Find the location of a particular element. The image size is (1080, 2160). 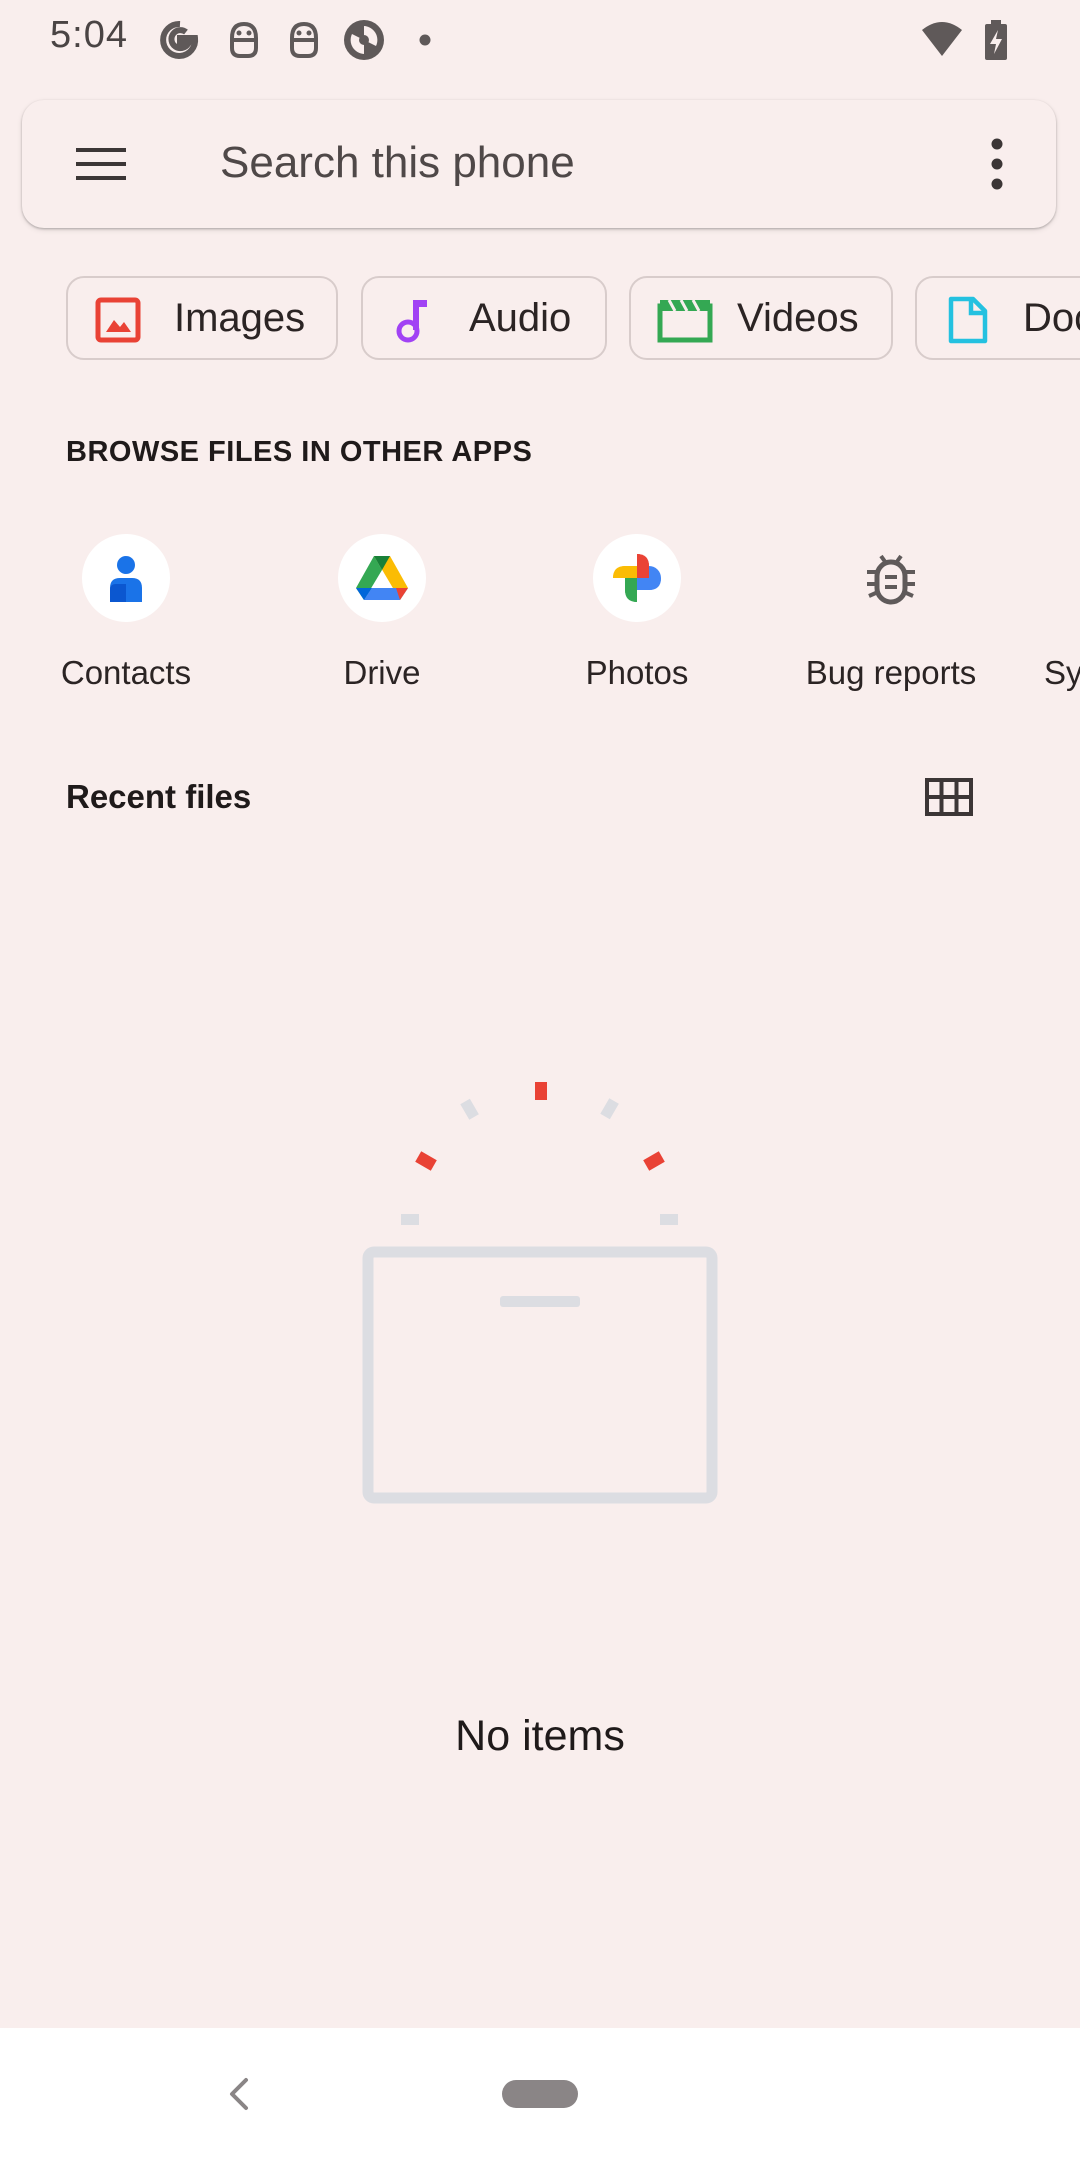

videos-chip-label: Videos is located at coordinates (798, 318).